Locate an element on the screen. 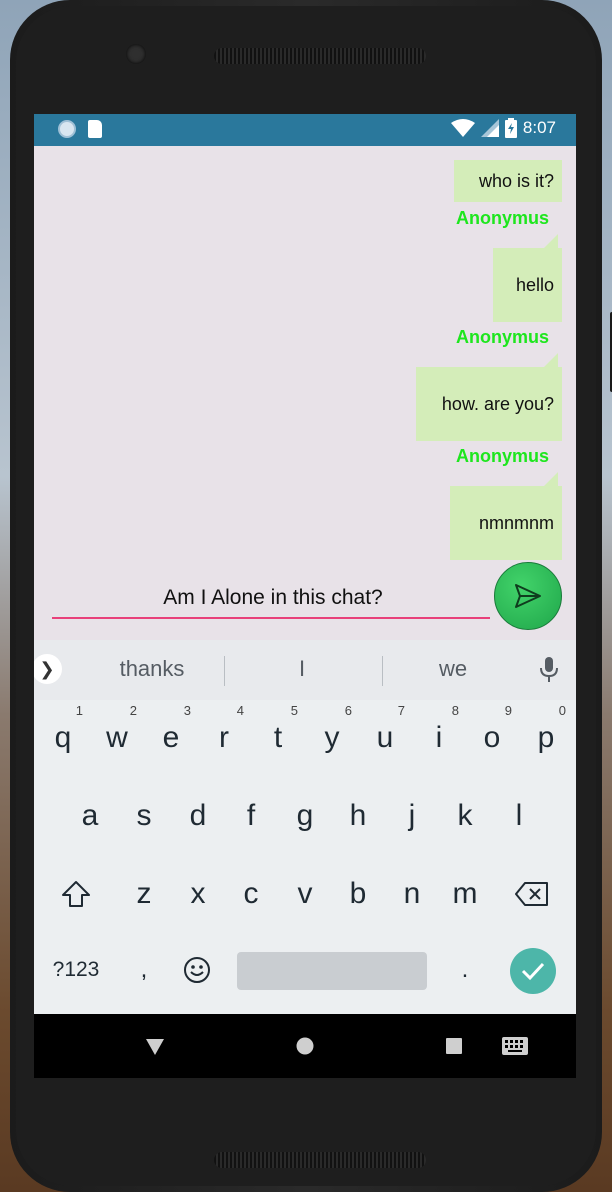 The width and height of the screenshot is (612, 1192). key-p: p0 is located at coordinates (546, 736).